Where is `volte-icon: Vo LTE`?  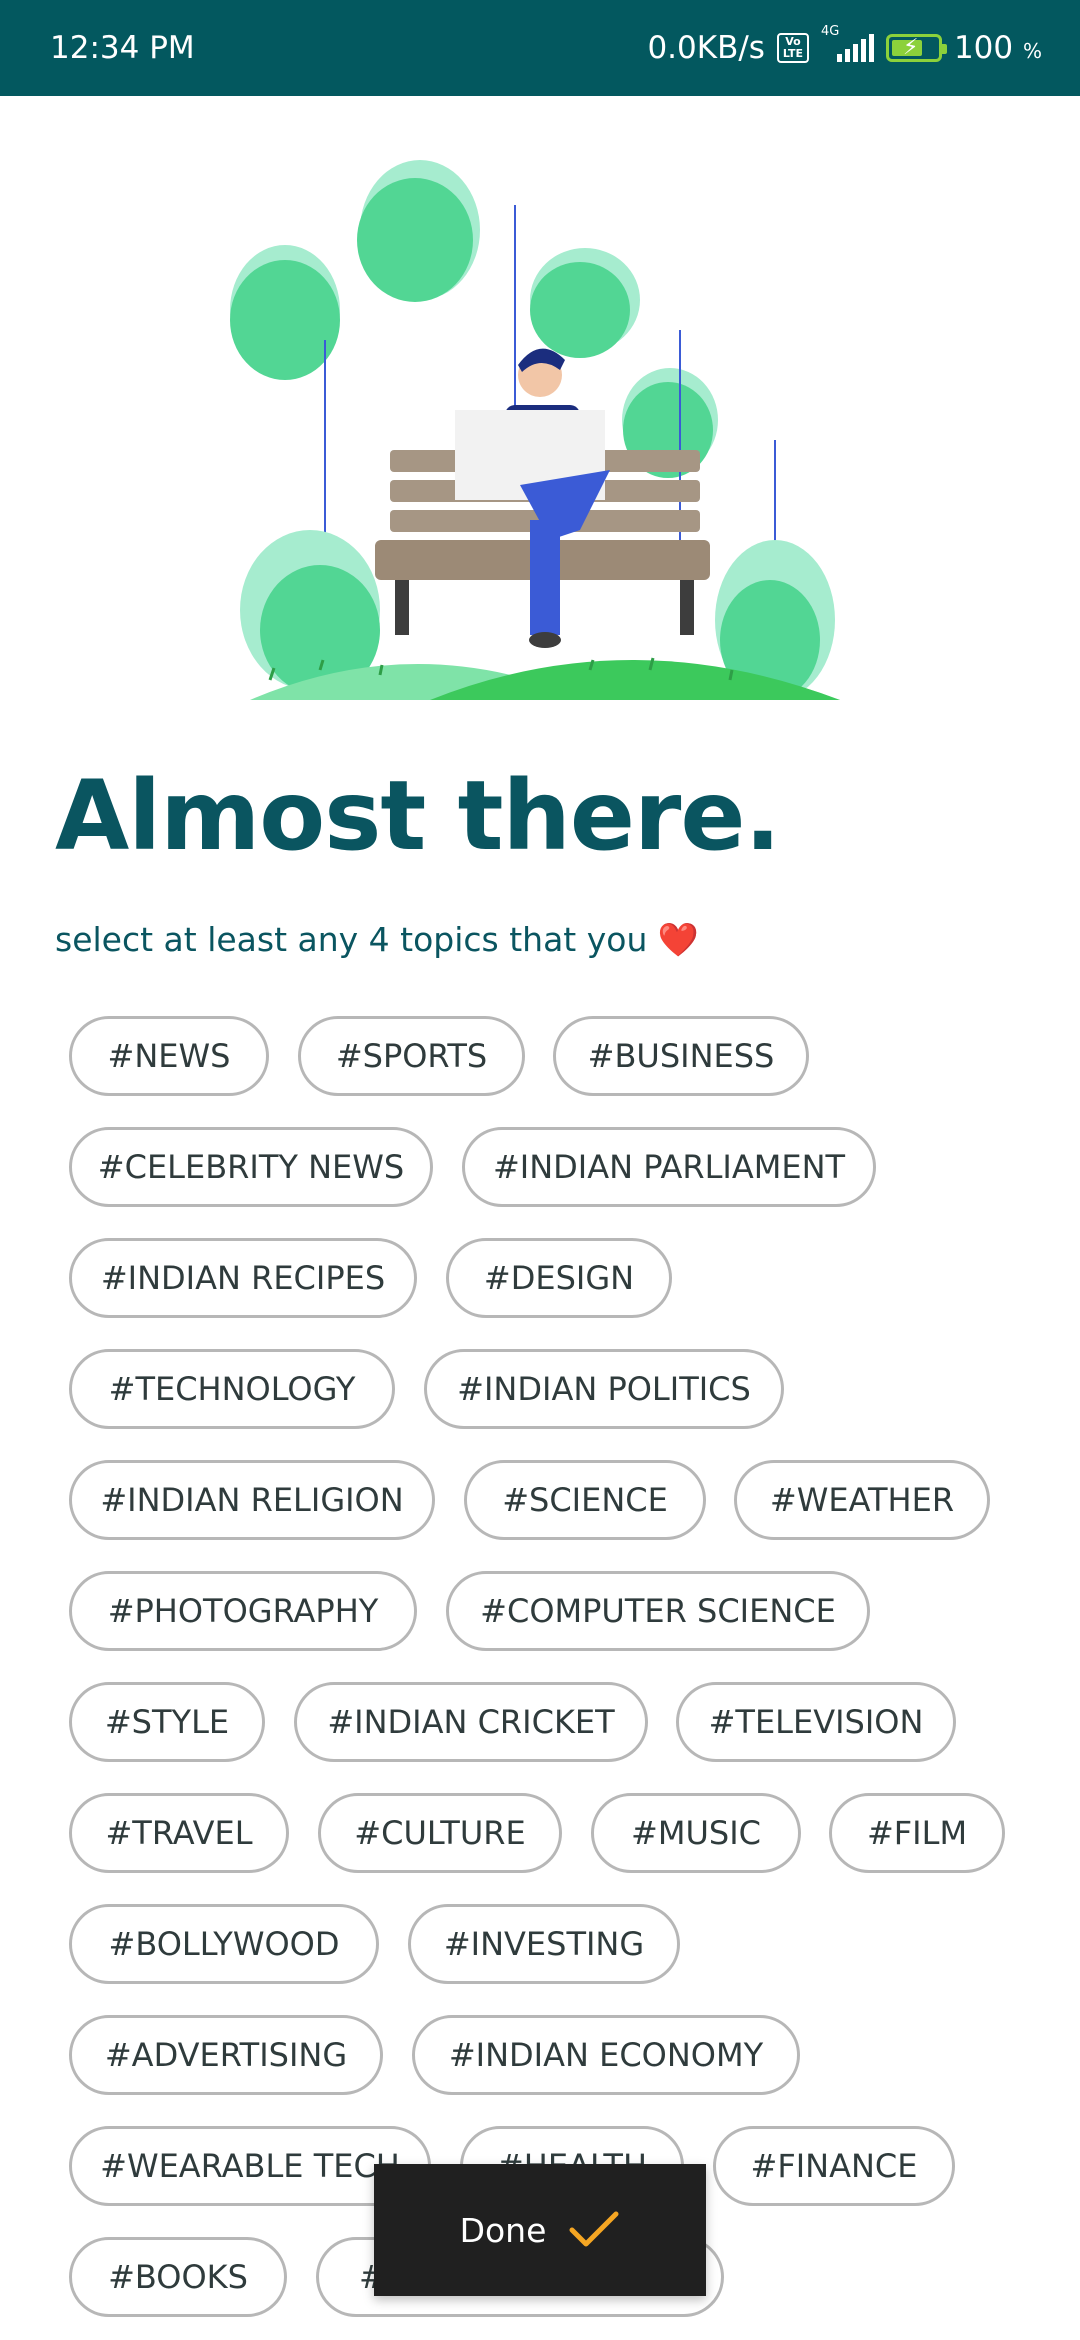 volte-icon: Vo LTE is located at coordinates (792, 48).